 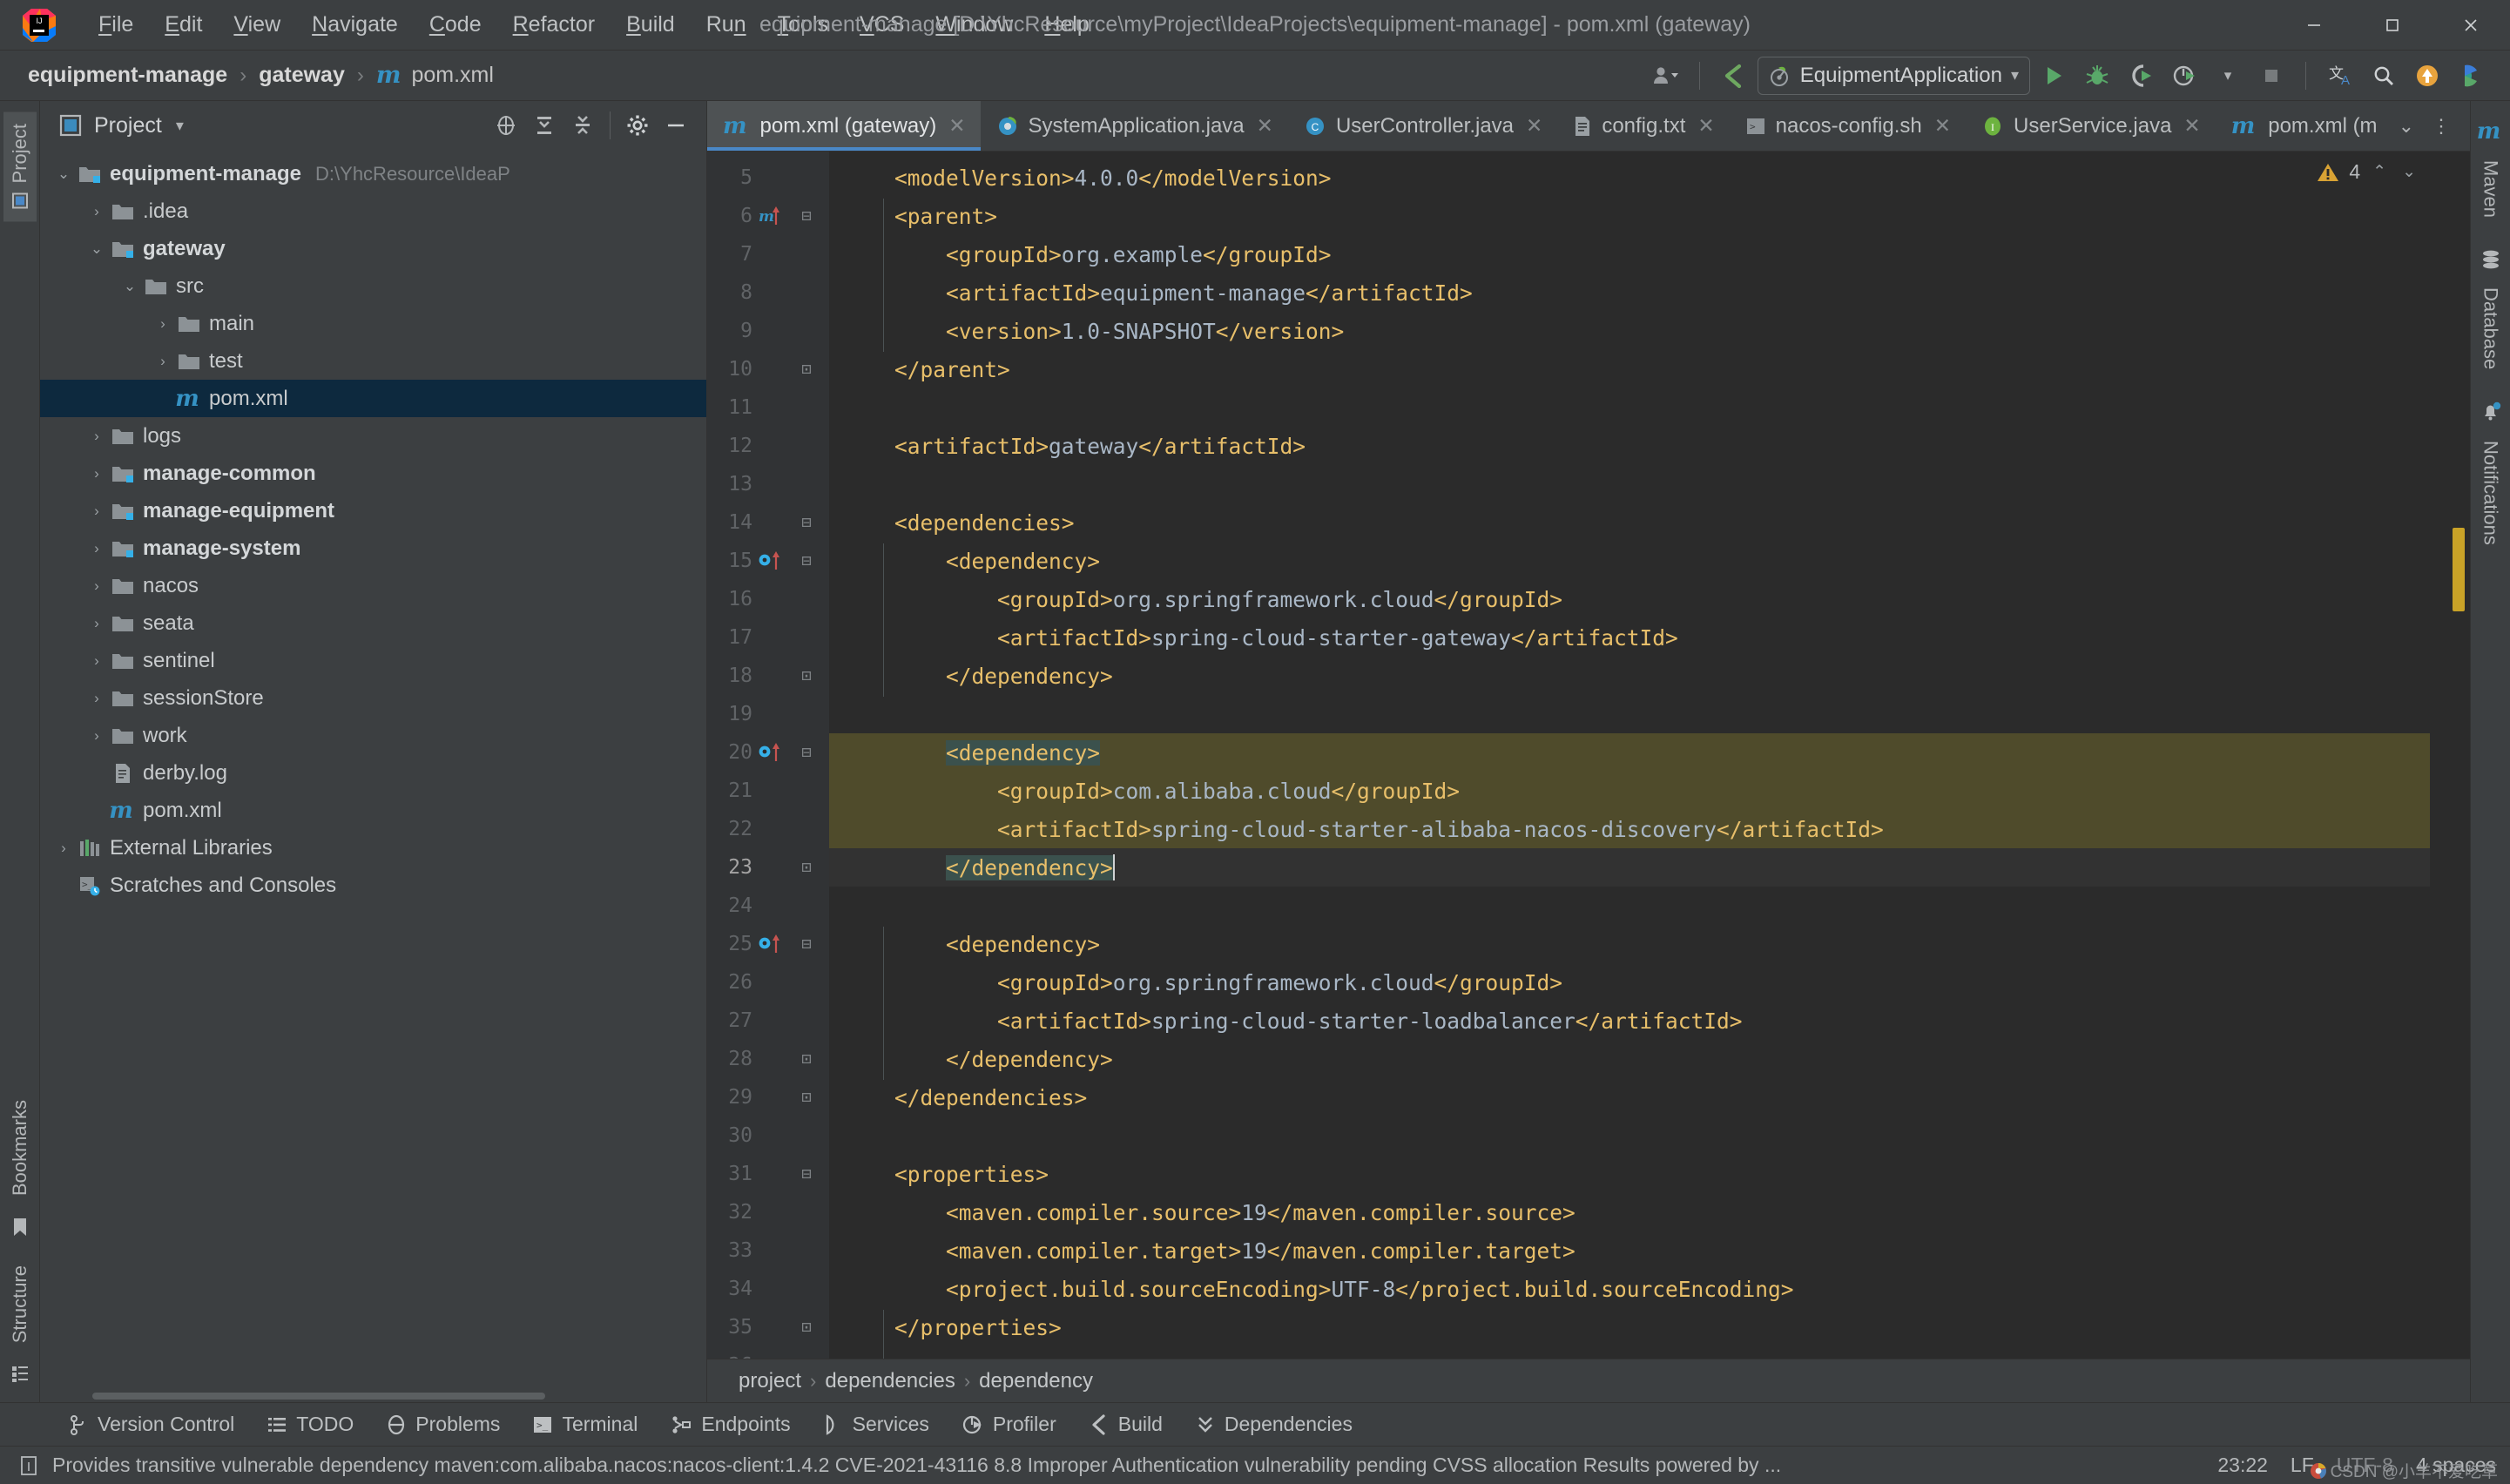 I want to click on editor-tab-pom-xml-gateway-: m pom.xml (gateway) ✕, so click(x=844, y=126).